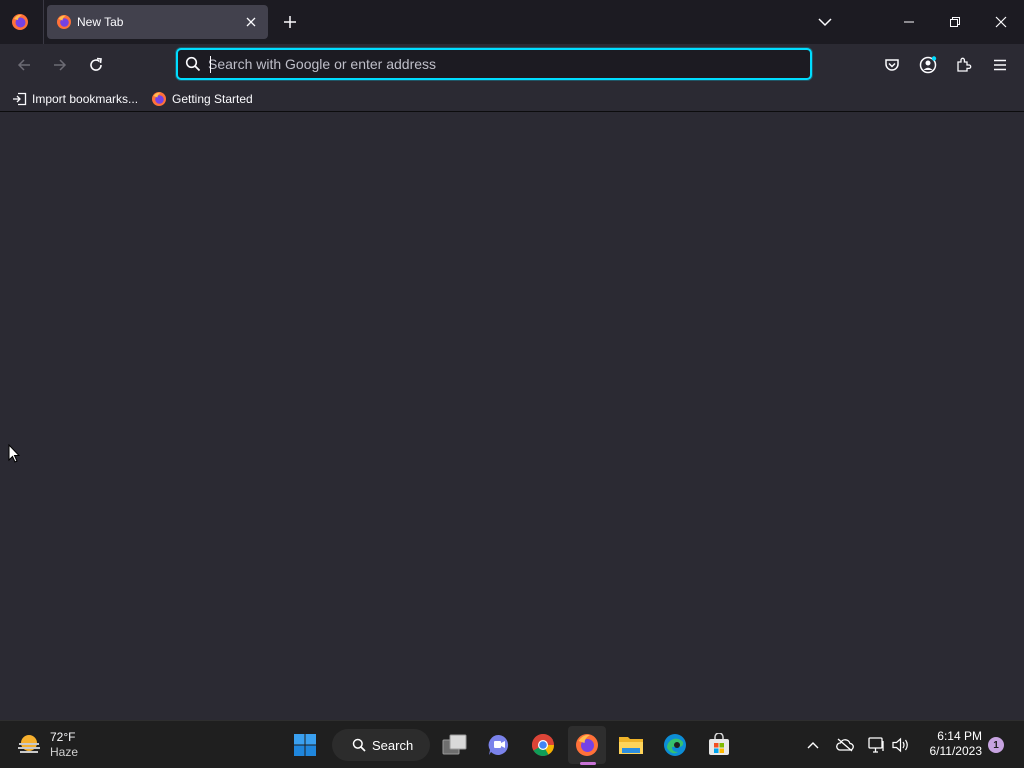 The image size is (1024, 768). I want to click on hamburger-menu-icon, so click(1000, 65).